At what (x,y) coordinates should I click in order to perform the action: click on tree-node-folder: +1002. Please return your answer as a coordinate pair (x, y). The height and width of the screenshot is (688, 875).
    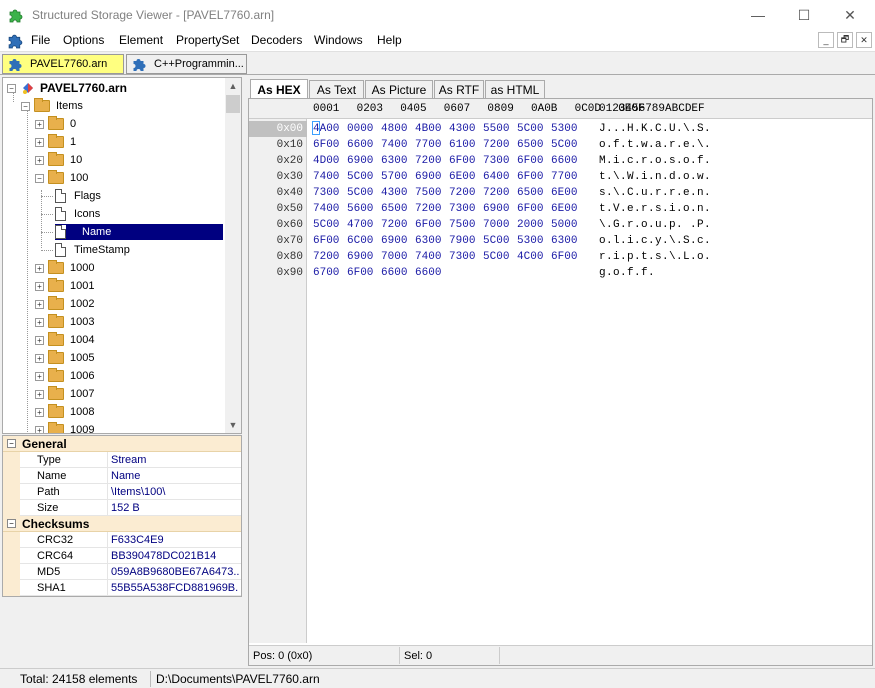
    Looking at the image, I should click on (64, 304).